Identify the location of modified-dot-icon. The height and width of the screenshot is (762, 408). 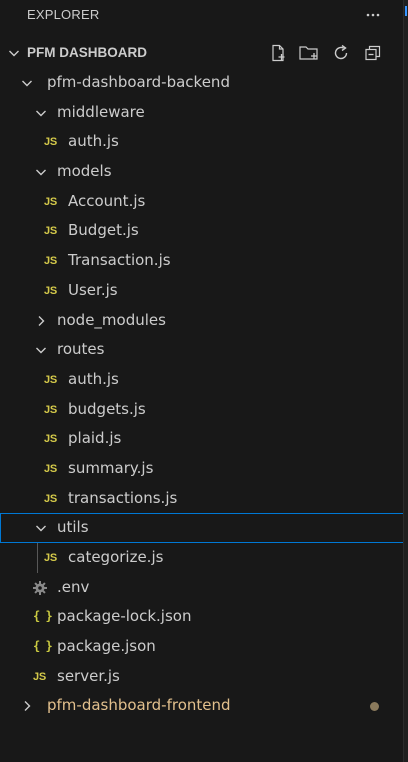
(374, 707).